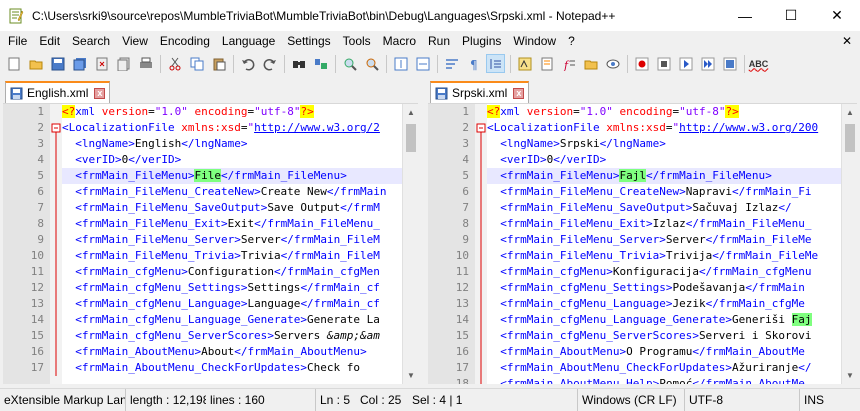  Describe the element at coordinates (79, 63) in the screenshot. I see `save-all-button` at that location.